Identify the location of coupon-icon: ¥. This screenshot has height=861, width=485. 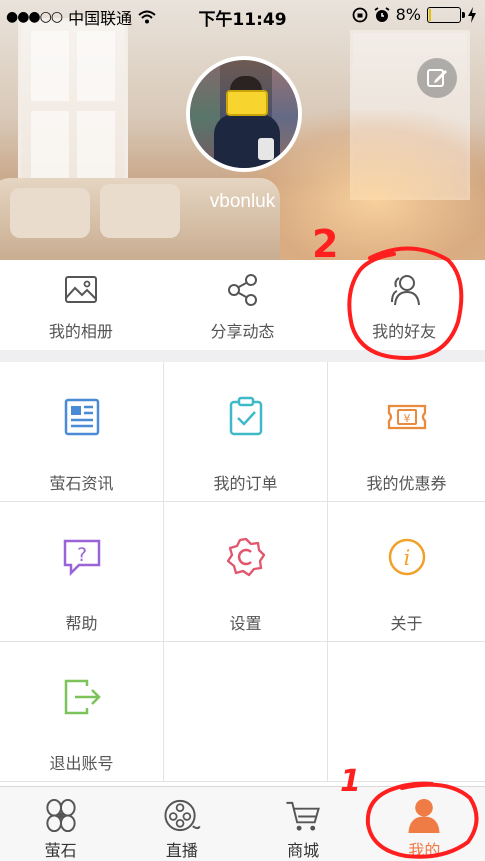
(406, 417).